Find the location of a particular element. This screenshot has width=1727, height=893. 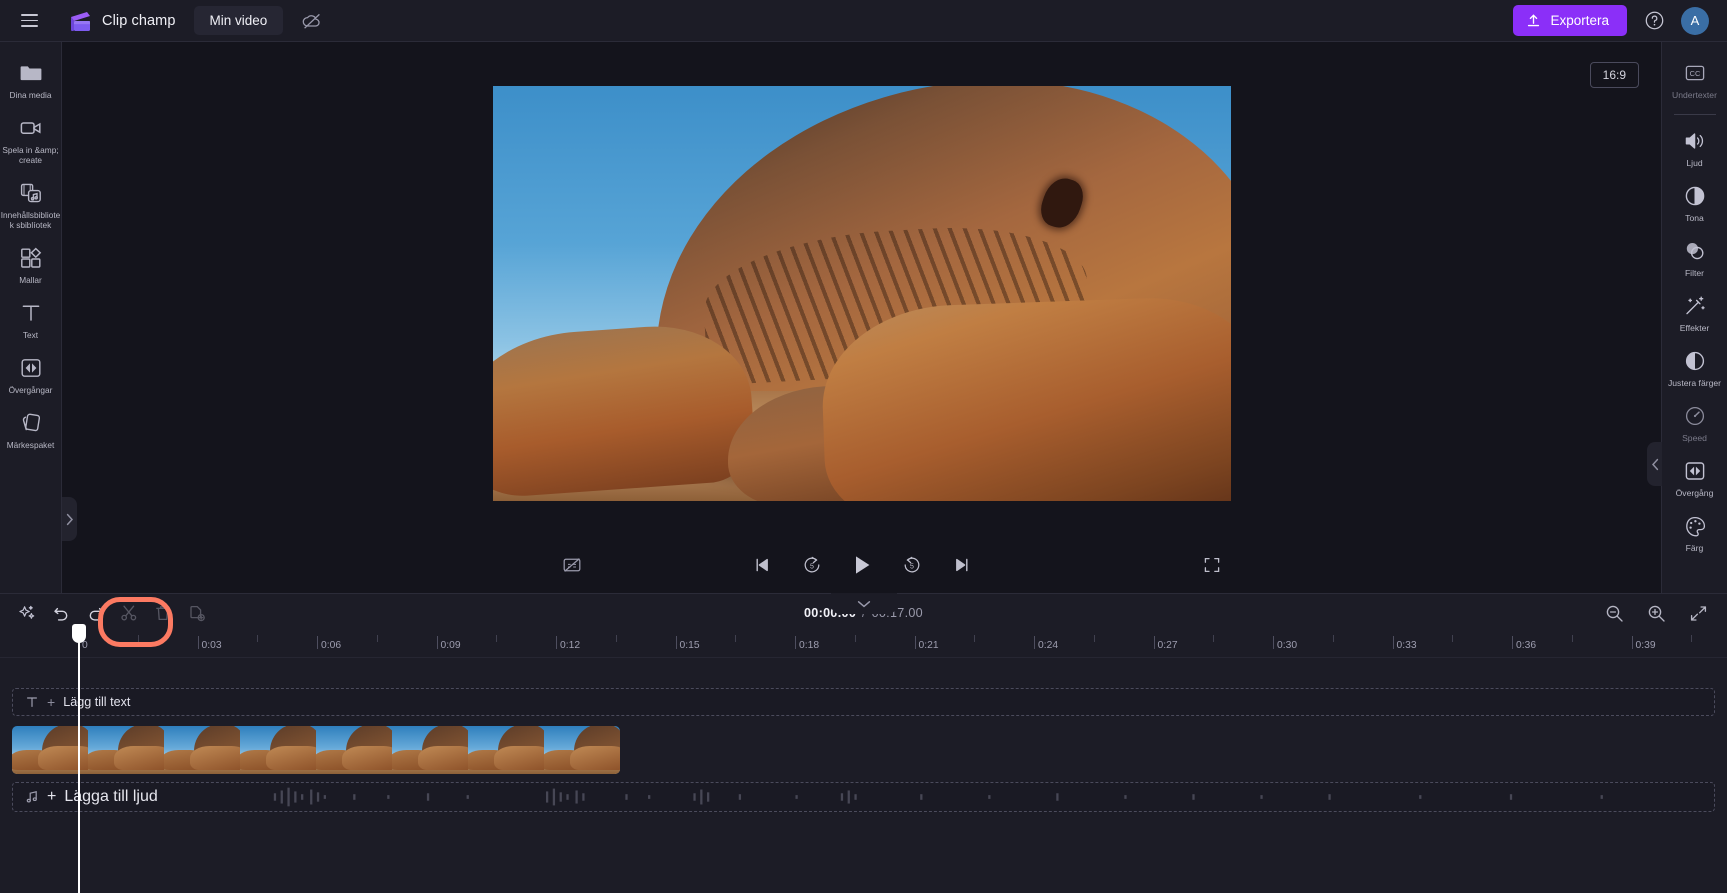

sidebar-item-mallar: Mallar is located at coordinates (31, 264).